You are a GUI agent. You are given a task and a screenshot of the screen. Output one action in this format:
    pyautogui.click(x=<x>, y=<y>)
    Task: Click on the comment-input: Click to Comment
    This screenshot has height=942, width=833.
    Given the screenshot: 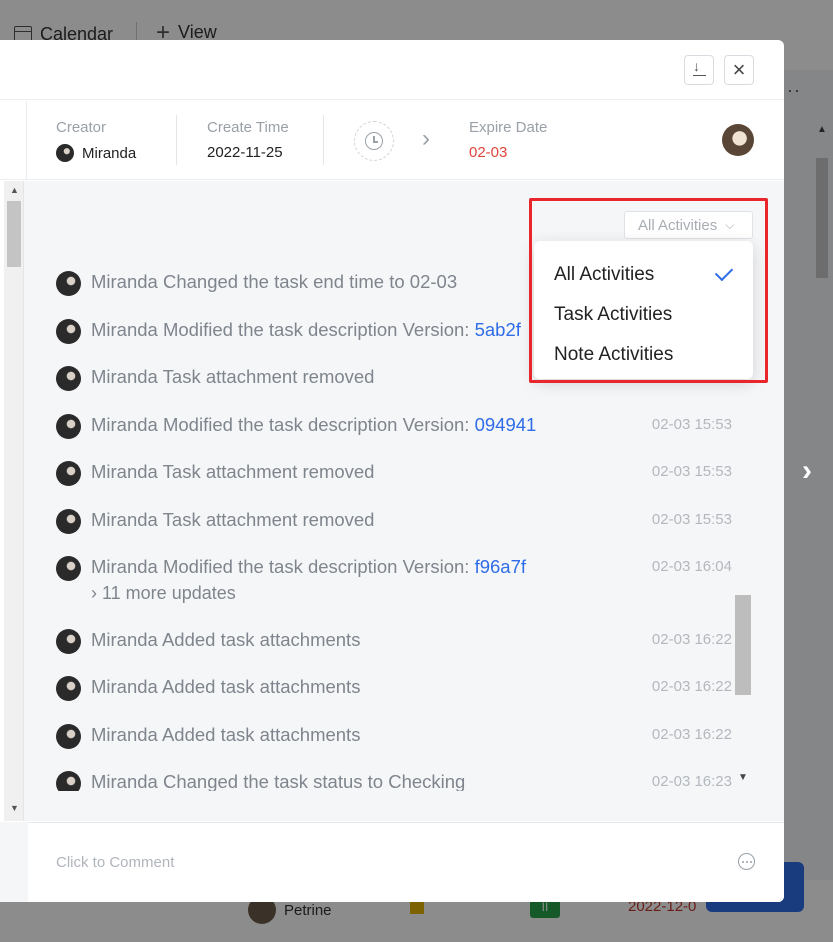 What is the action you would take?
    pyautogui.click(x=406, y=862)
    